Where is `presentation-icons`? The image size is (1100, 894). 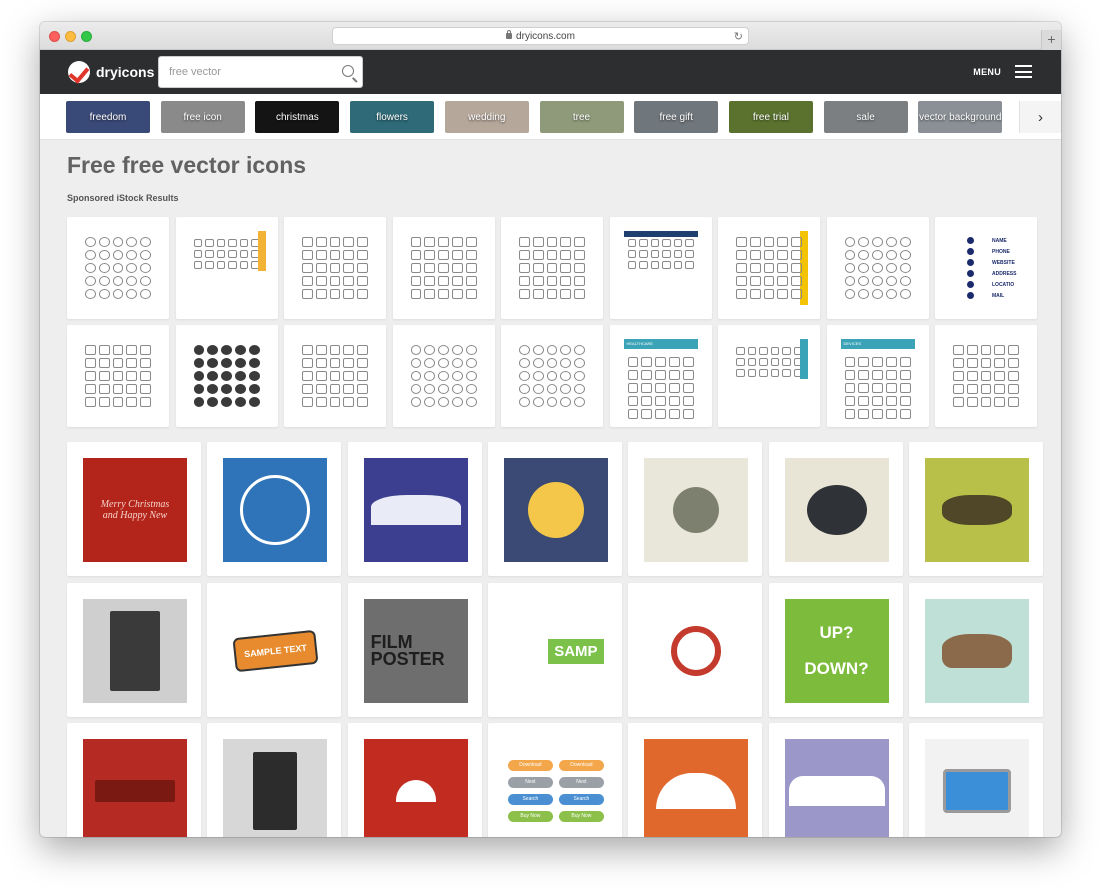 presentation-icons is located at coordinates (335, 268).